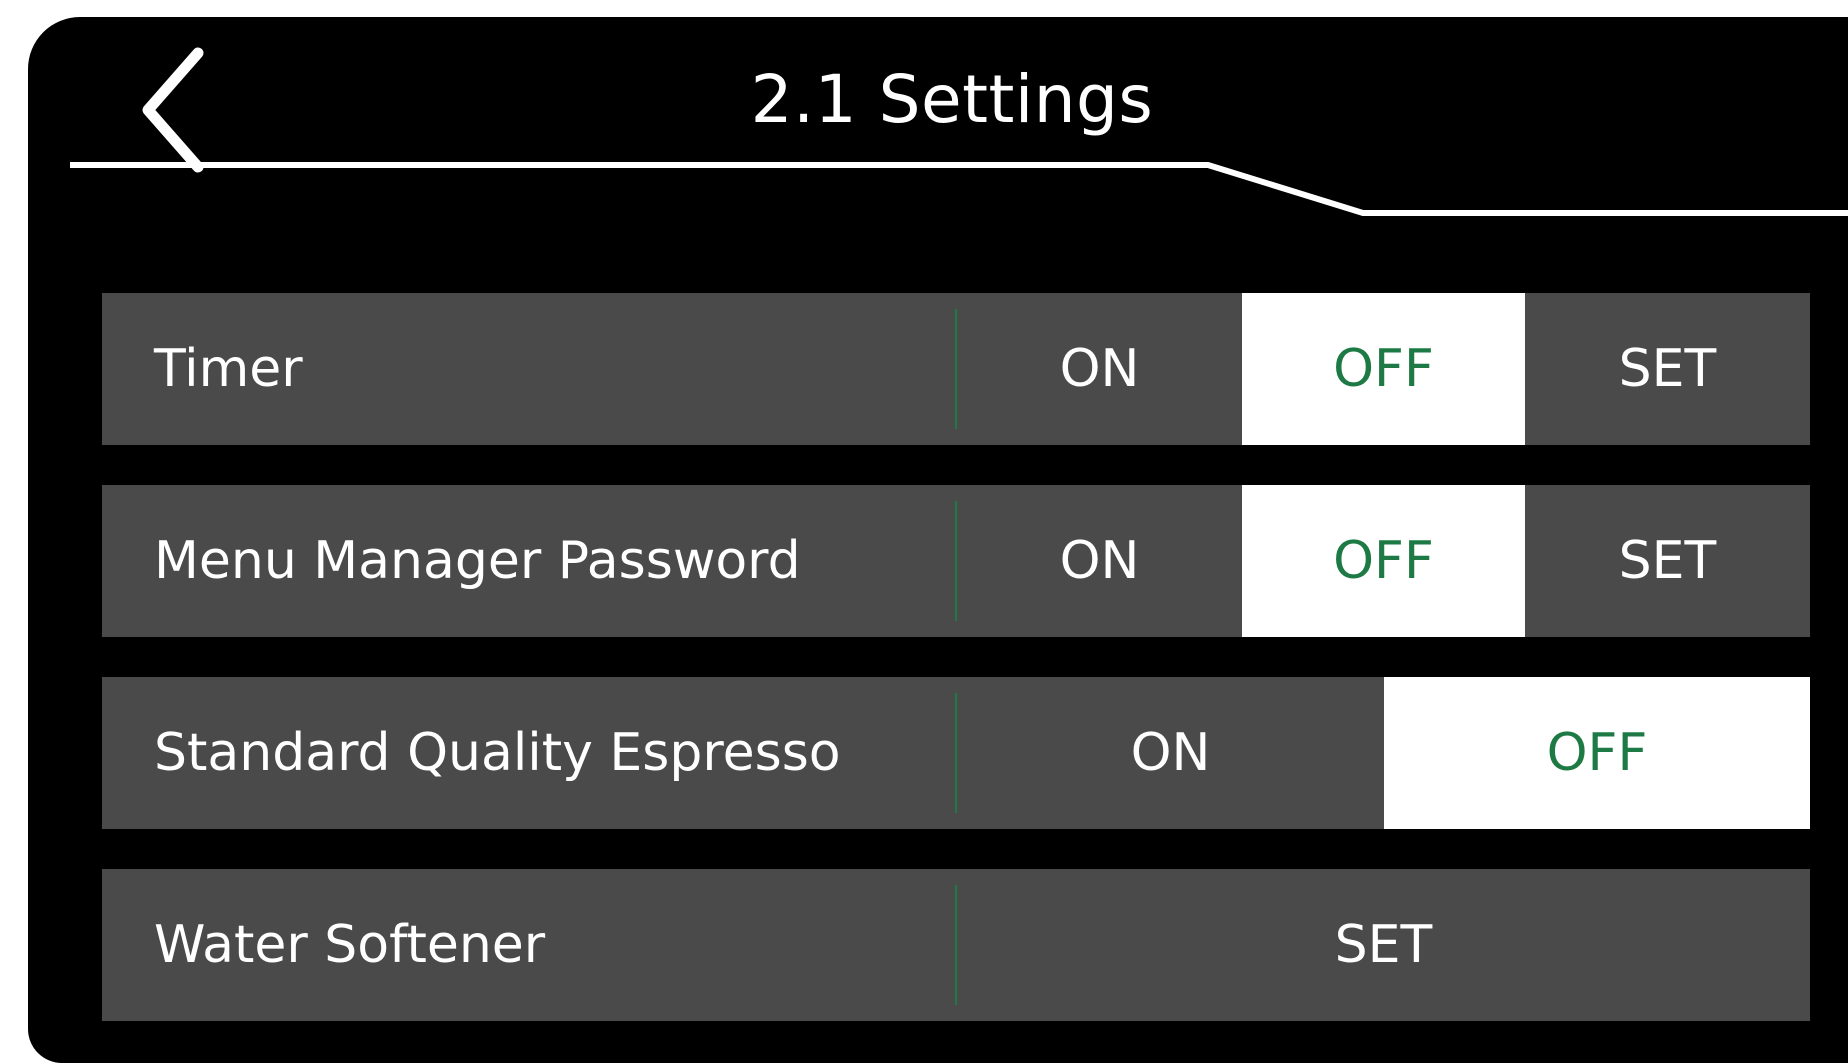 Image resolution: width=1848 pixels, height=1063 pixels. Describe the element at coordinates (1099, 561) in the screenshot. I see `menu-password-on-button: ON` at that location.